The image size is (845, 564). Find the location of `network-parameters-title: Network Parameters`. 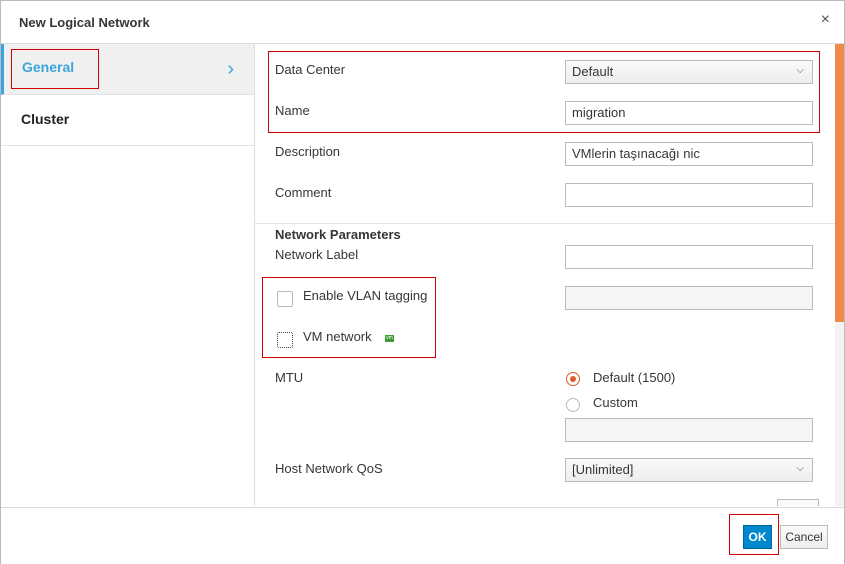

network-parameters-title: Network Parameters is located at coordinates (338, 234).